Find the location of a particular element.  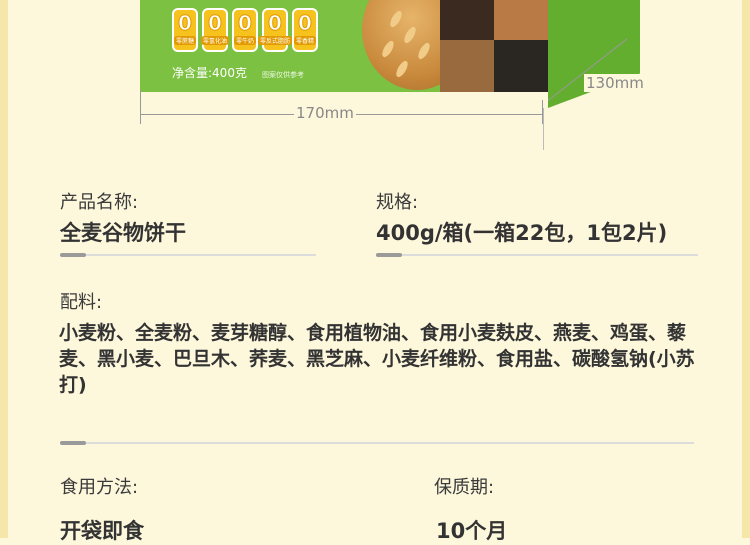

usage-label: 食用方法: is located at coordinates (99, 487).